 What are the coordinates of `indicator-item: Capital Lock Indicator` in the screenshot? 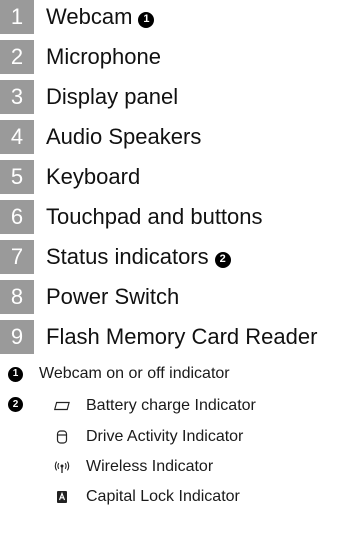 It's located at (147, 497).